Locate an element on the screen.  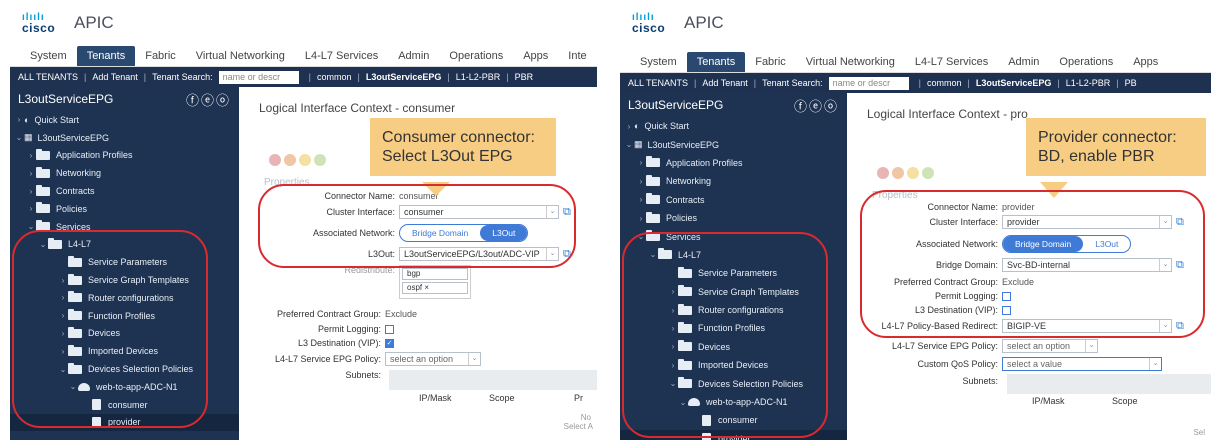
highlight-oval-form is located at coordinates (1032, 264).